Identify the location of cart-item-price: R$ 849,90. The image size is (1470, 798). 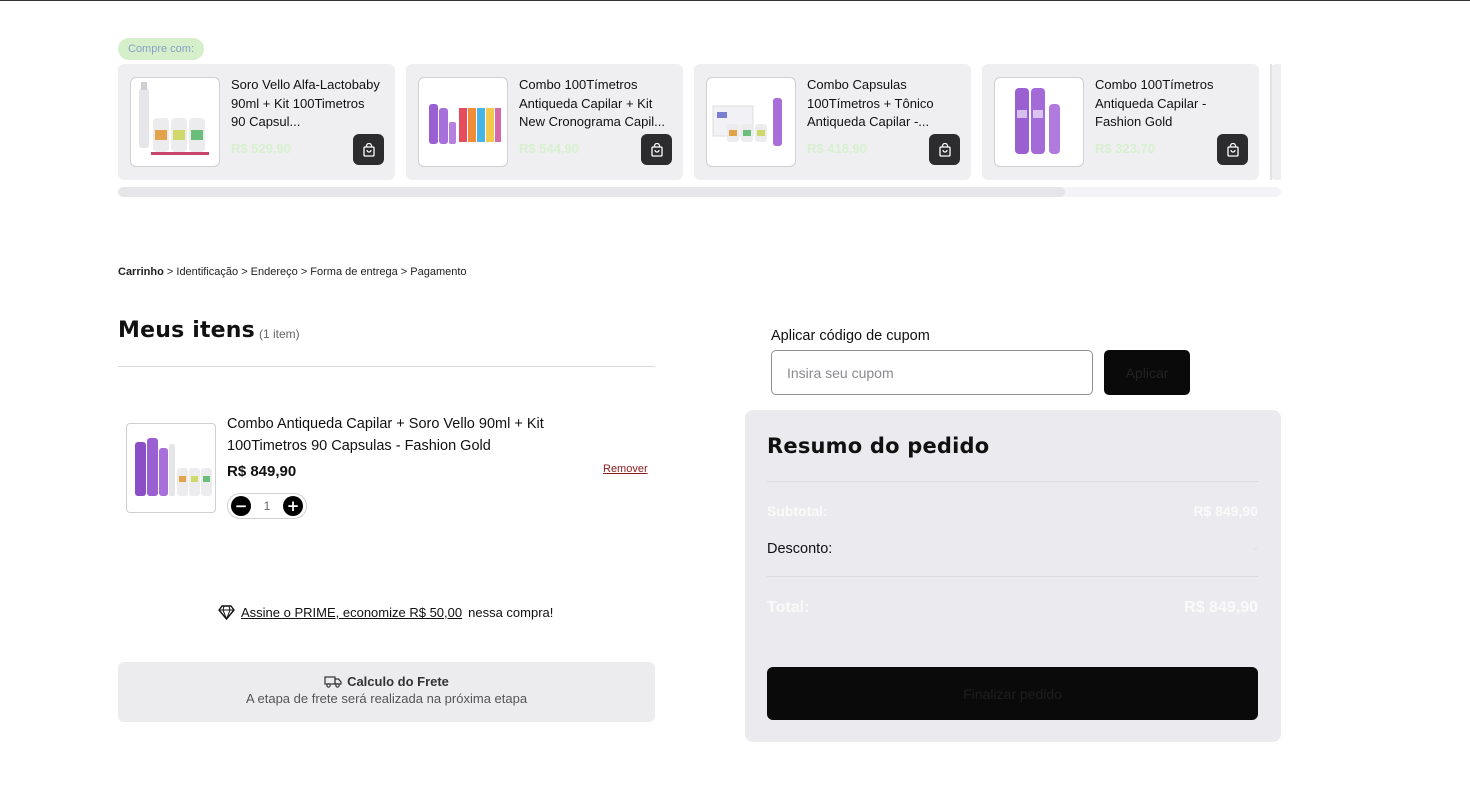
(262, 471).